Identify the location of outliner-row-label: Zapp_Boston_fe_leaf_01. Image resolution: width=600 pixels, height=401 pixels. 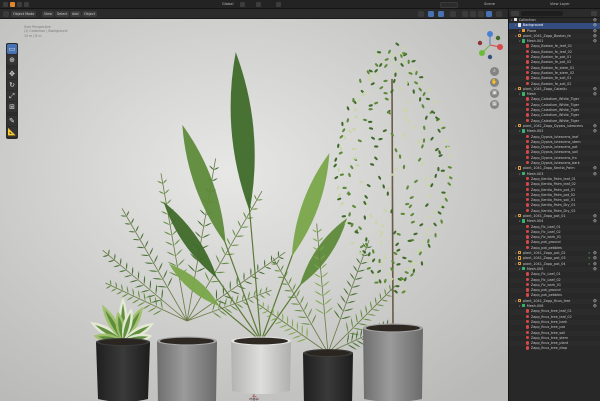
(551, 46).